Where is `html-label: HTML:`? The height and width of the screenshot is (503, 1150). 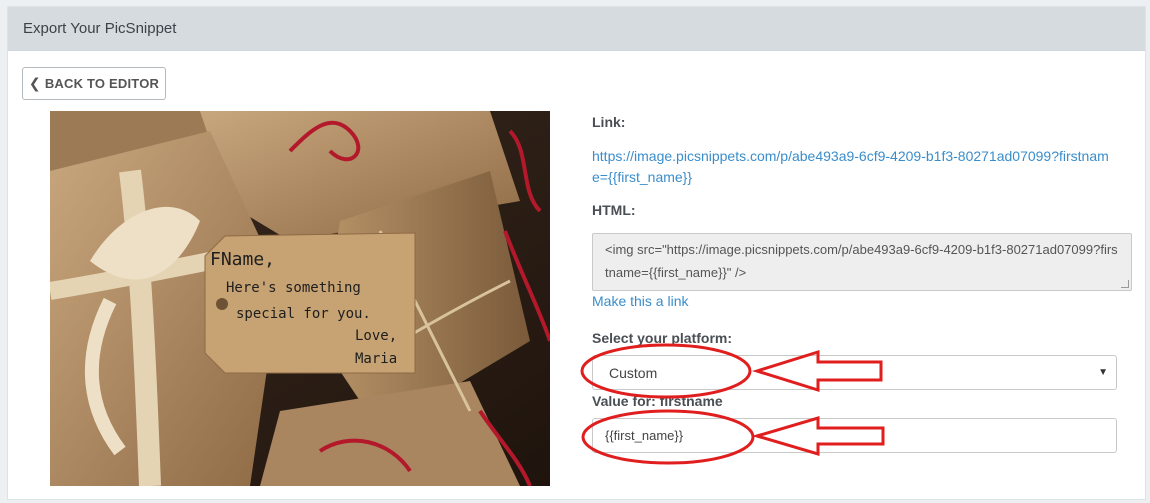
html-label: HTML: is located at coordinates (614, 210).